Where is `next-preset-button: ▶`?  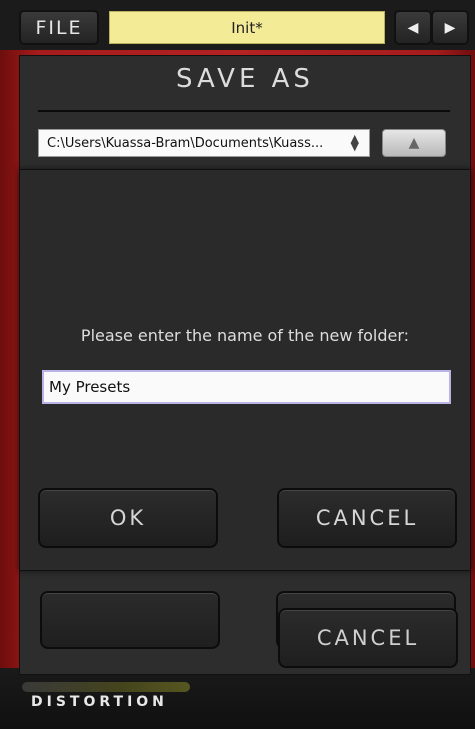 next-preset-button: ▶ is located at coordinates (450, 27).